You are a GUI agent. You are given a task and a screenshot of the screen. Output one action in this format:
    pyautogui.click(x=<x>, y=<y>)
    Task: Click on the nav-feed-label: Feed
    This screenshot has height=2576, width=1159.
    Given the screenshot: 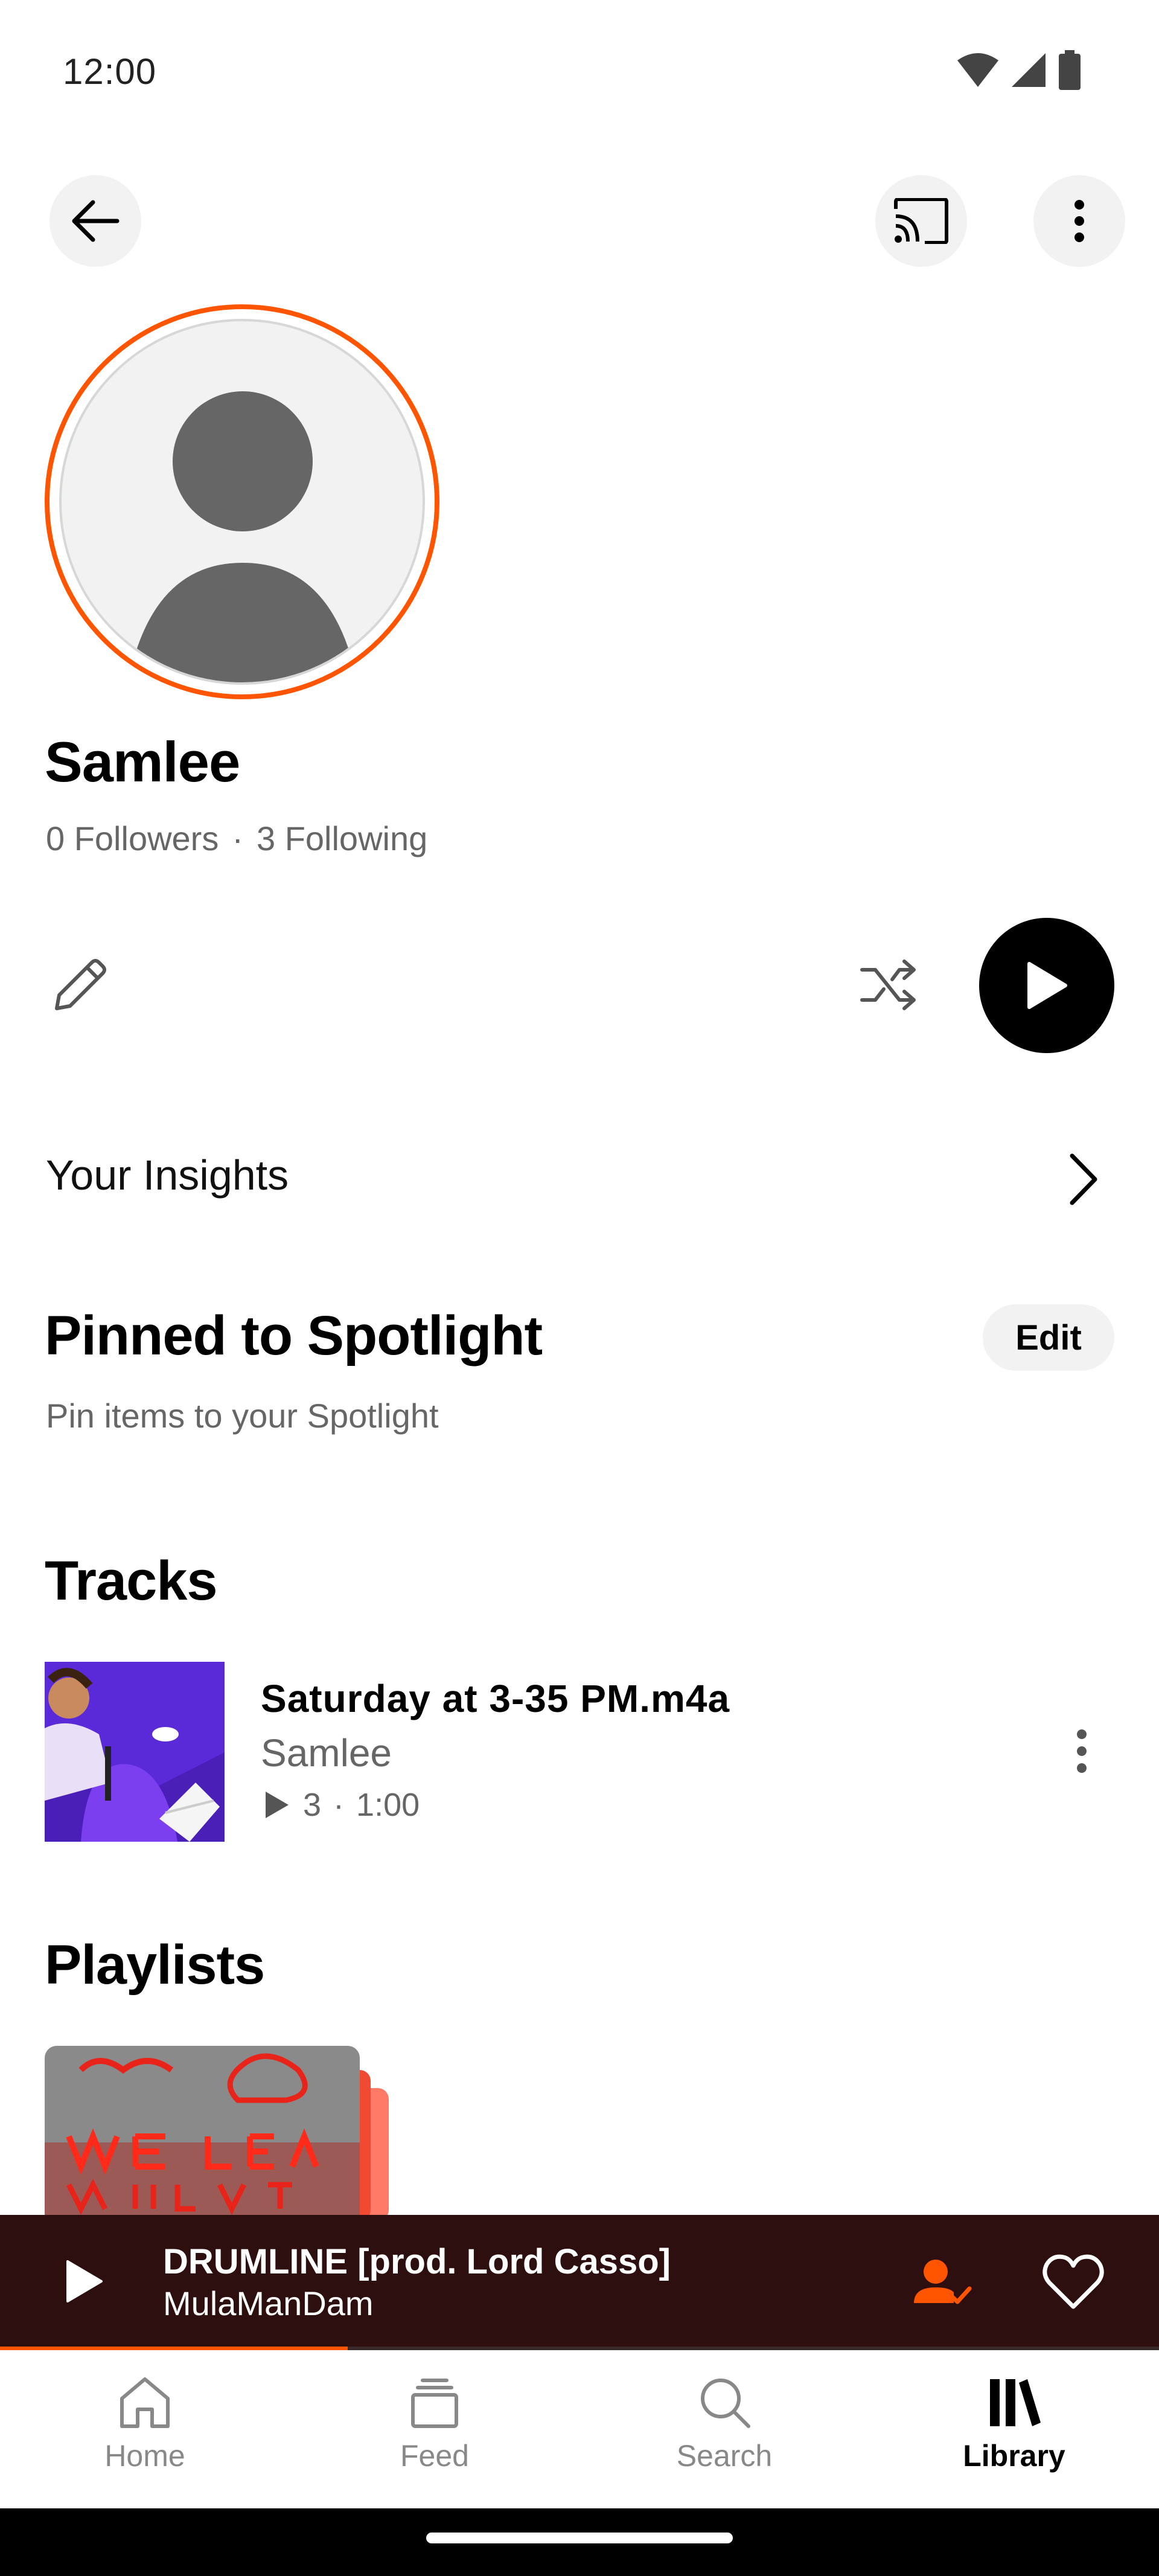 What is the action you would take?
    pyautogui.click(x=434, y=2456)
    